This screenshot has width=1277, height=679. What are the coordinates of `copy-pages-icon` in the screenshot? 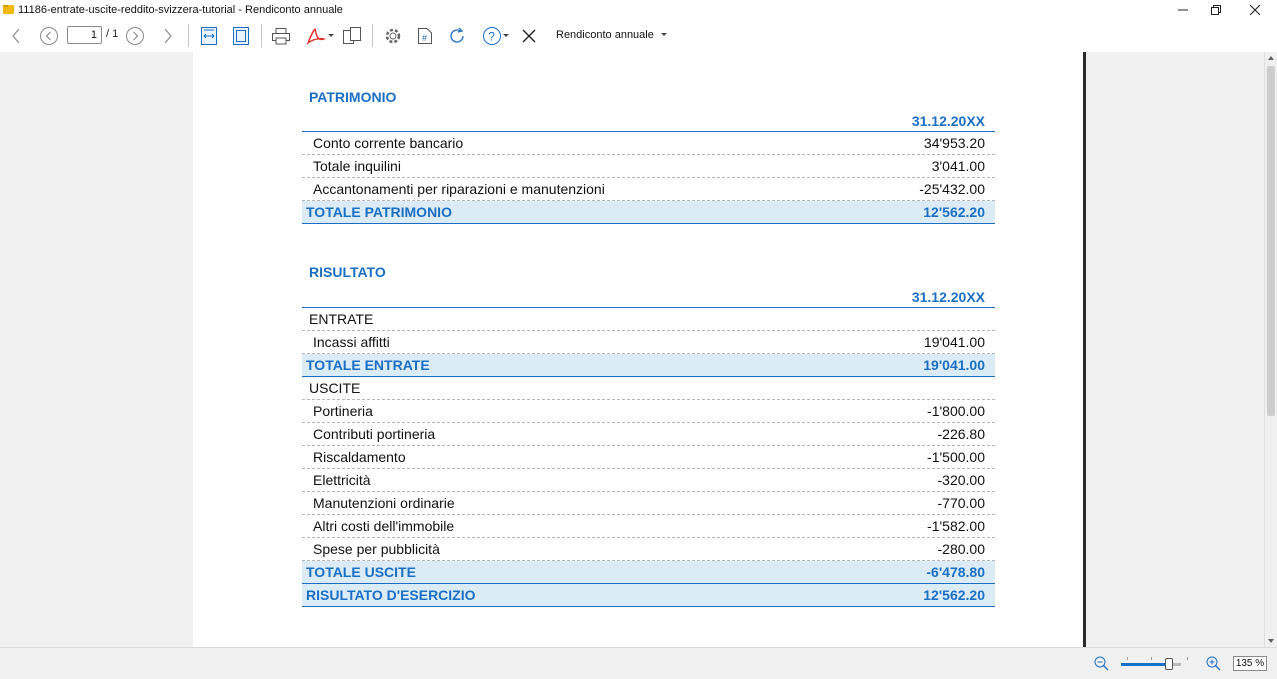 It's located at (352, 35).